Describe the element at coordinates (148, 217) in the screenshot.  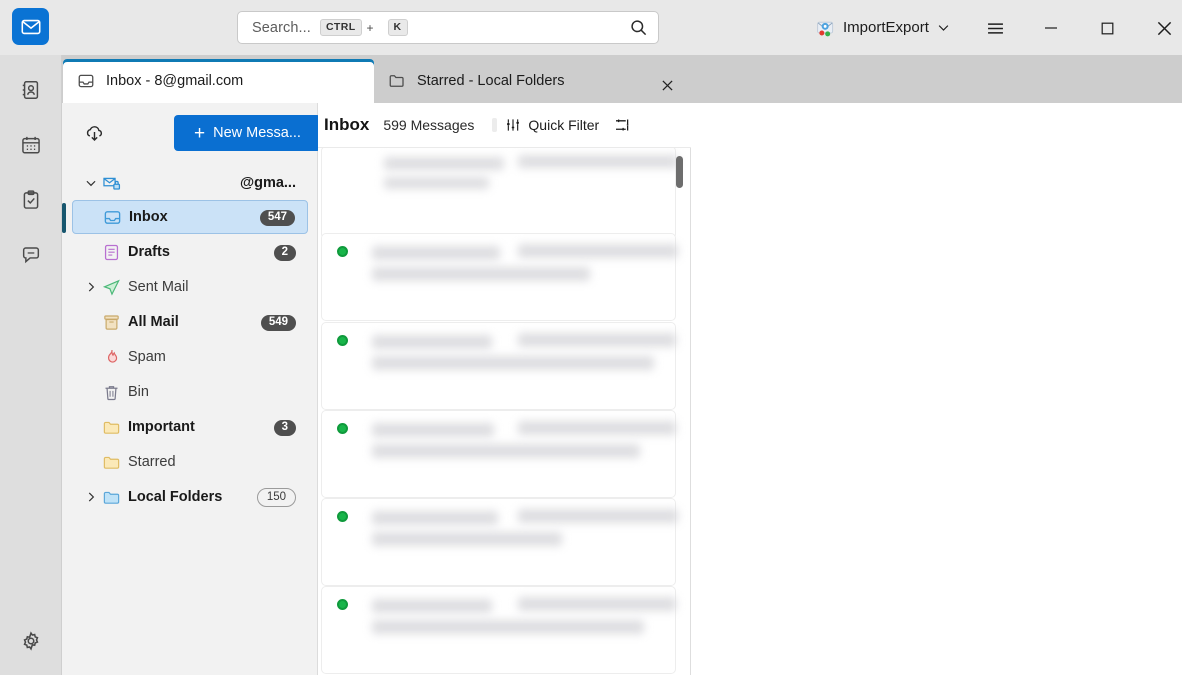
I see `folder-row-inbox-label: Inbox` at that location.